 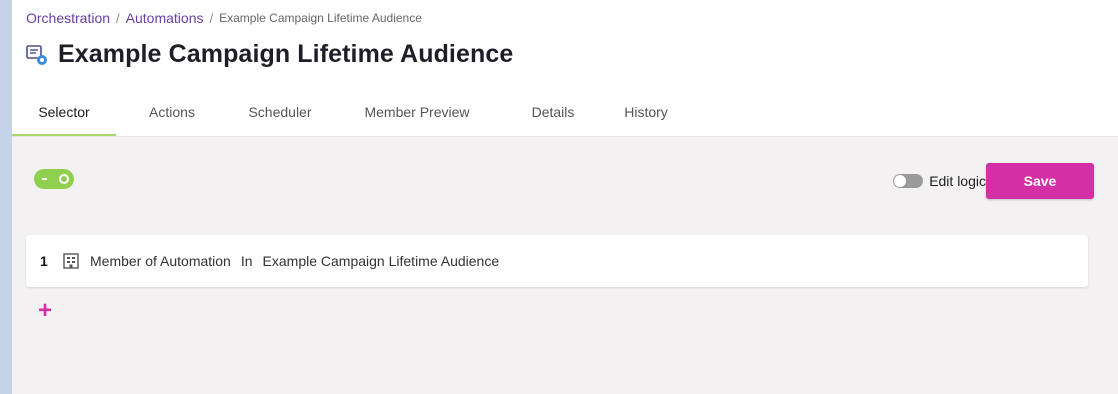 What do you see at coordinates (646, 112) in the screenshot?
I see `tab-history: History` at bounding box center [646, 112].